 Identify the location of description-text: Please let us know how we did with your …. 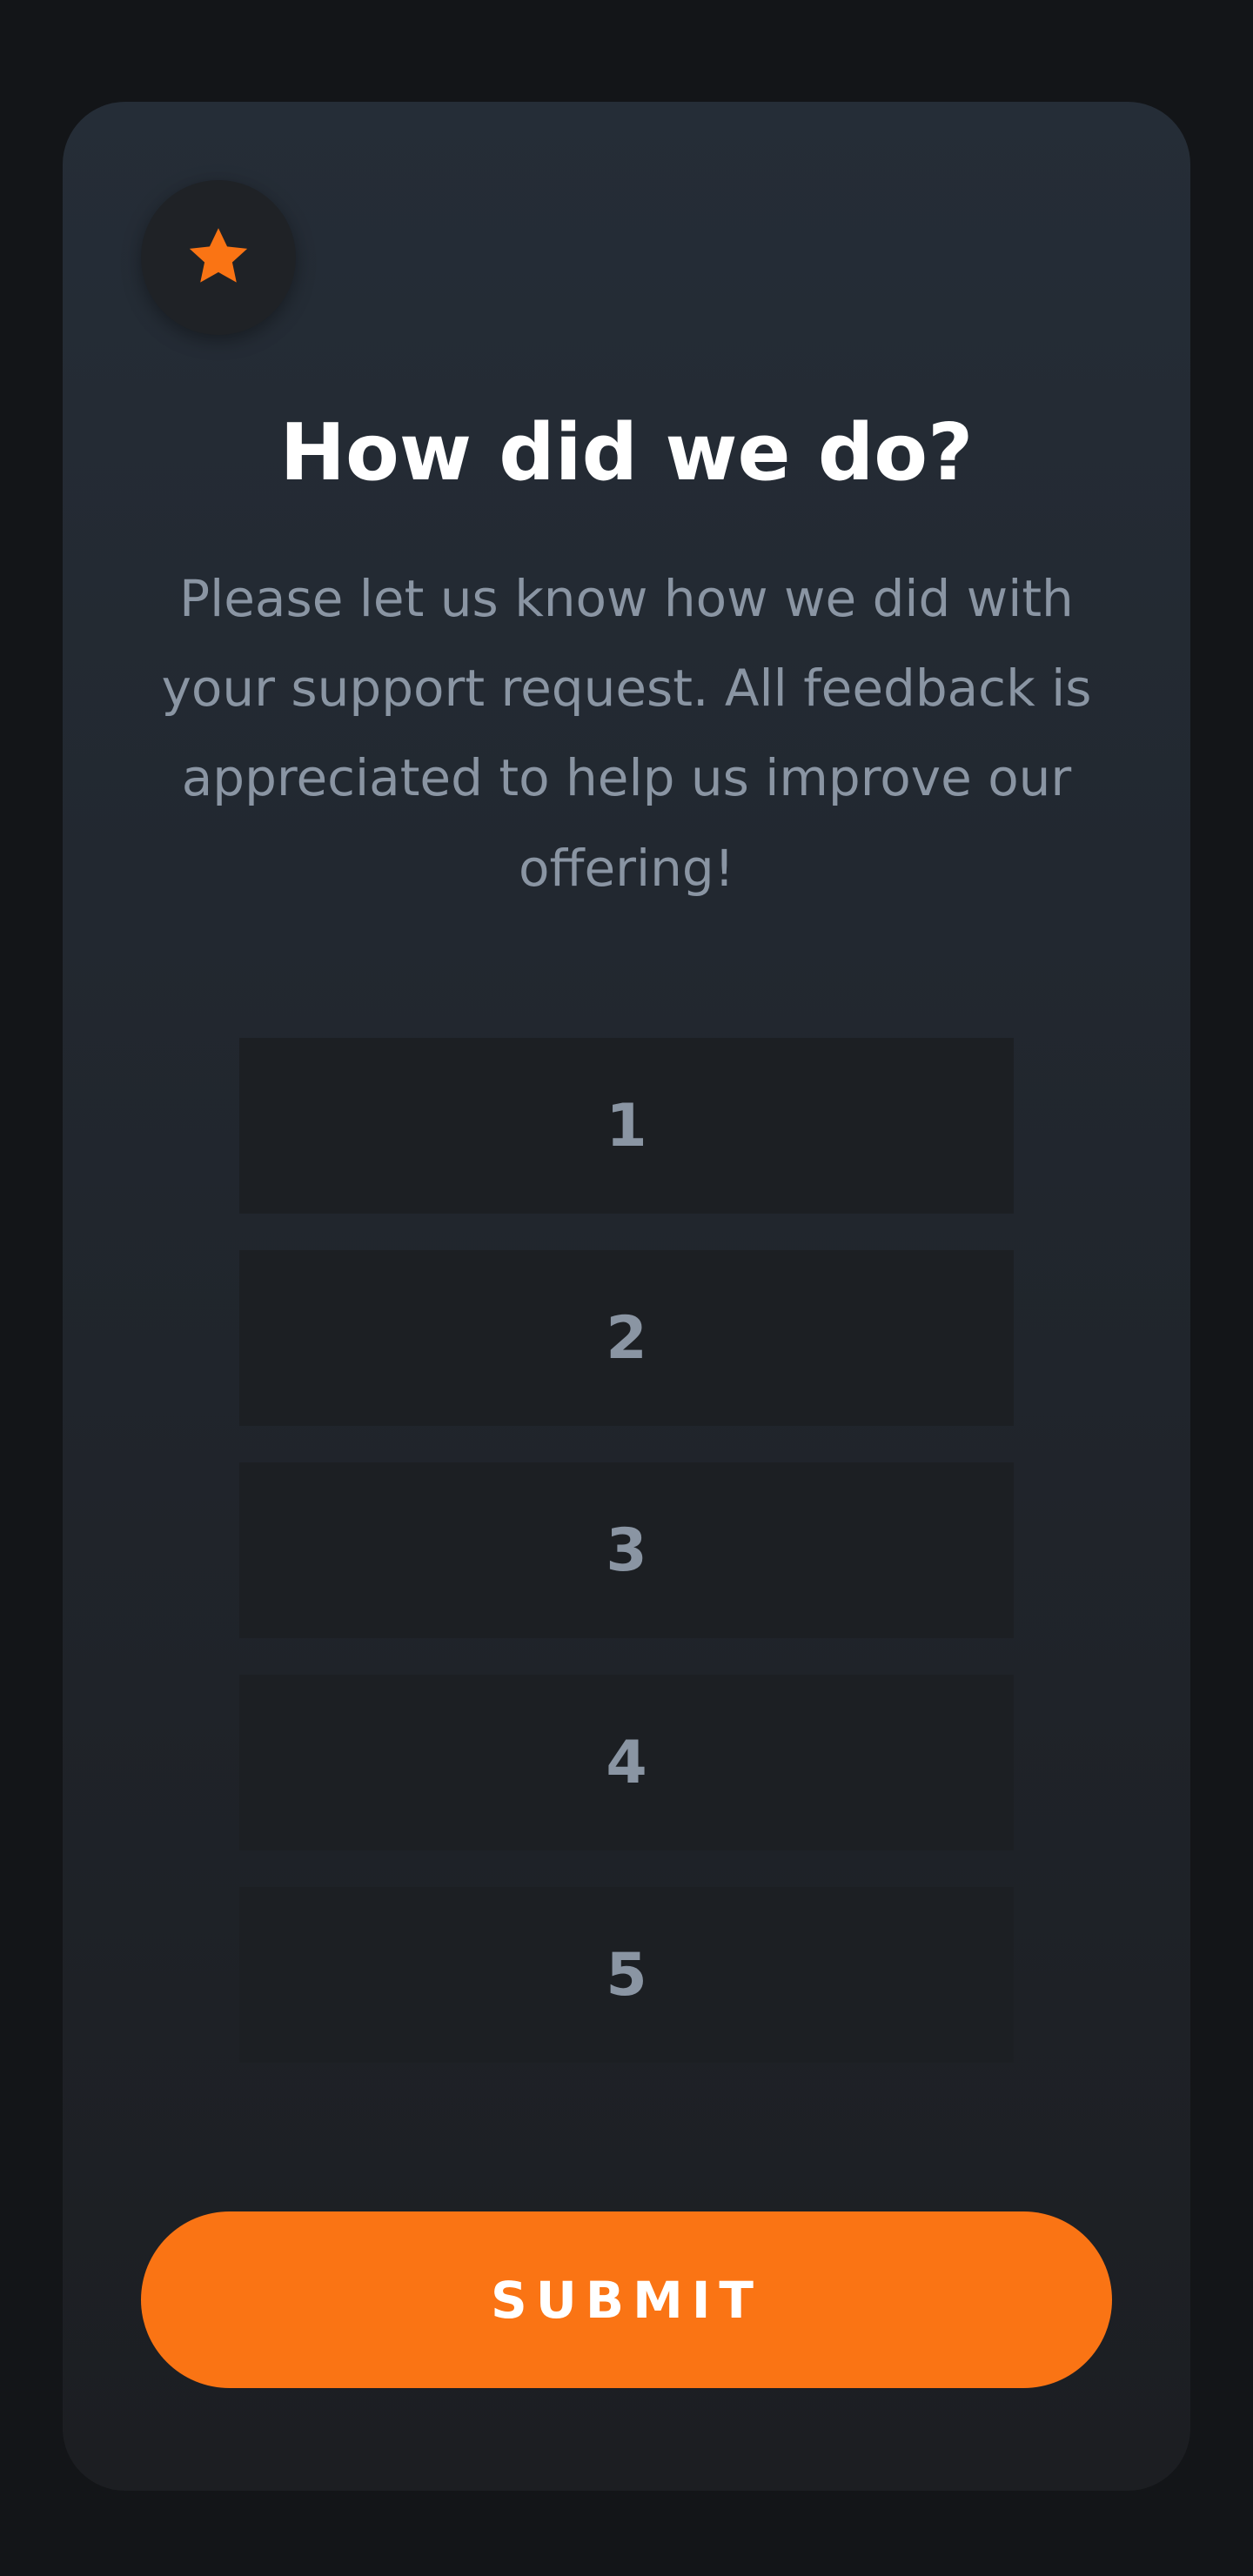
(626, 733).